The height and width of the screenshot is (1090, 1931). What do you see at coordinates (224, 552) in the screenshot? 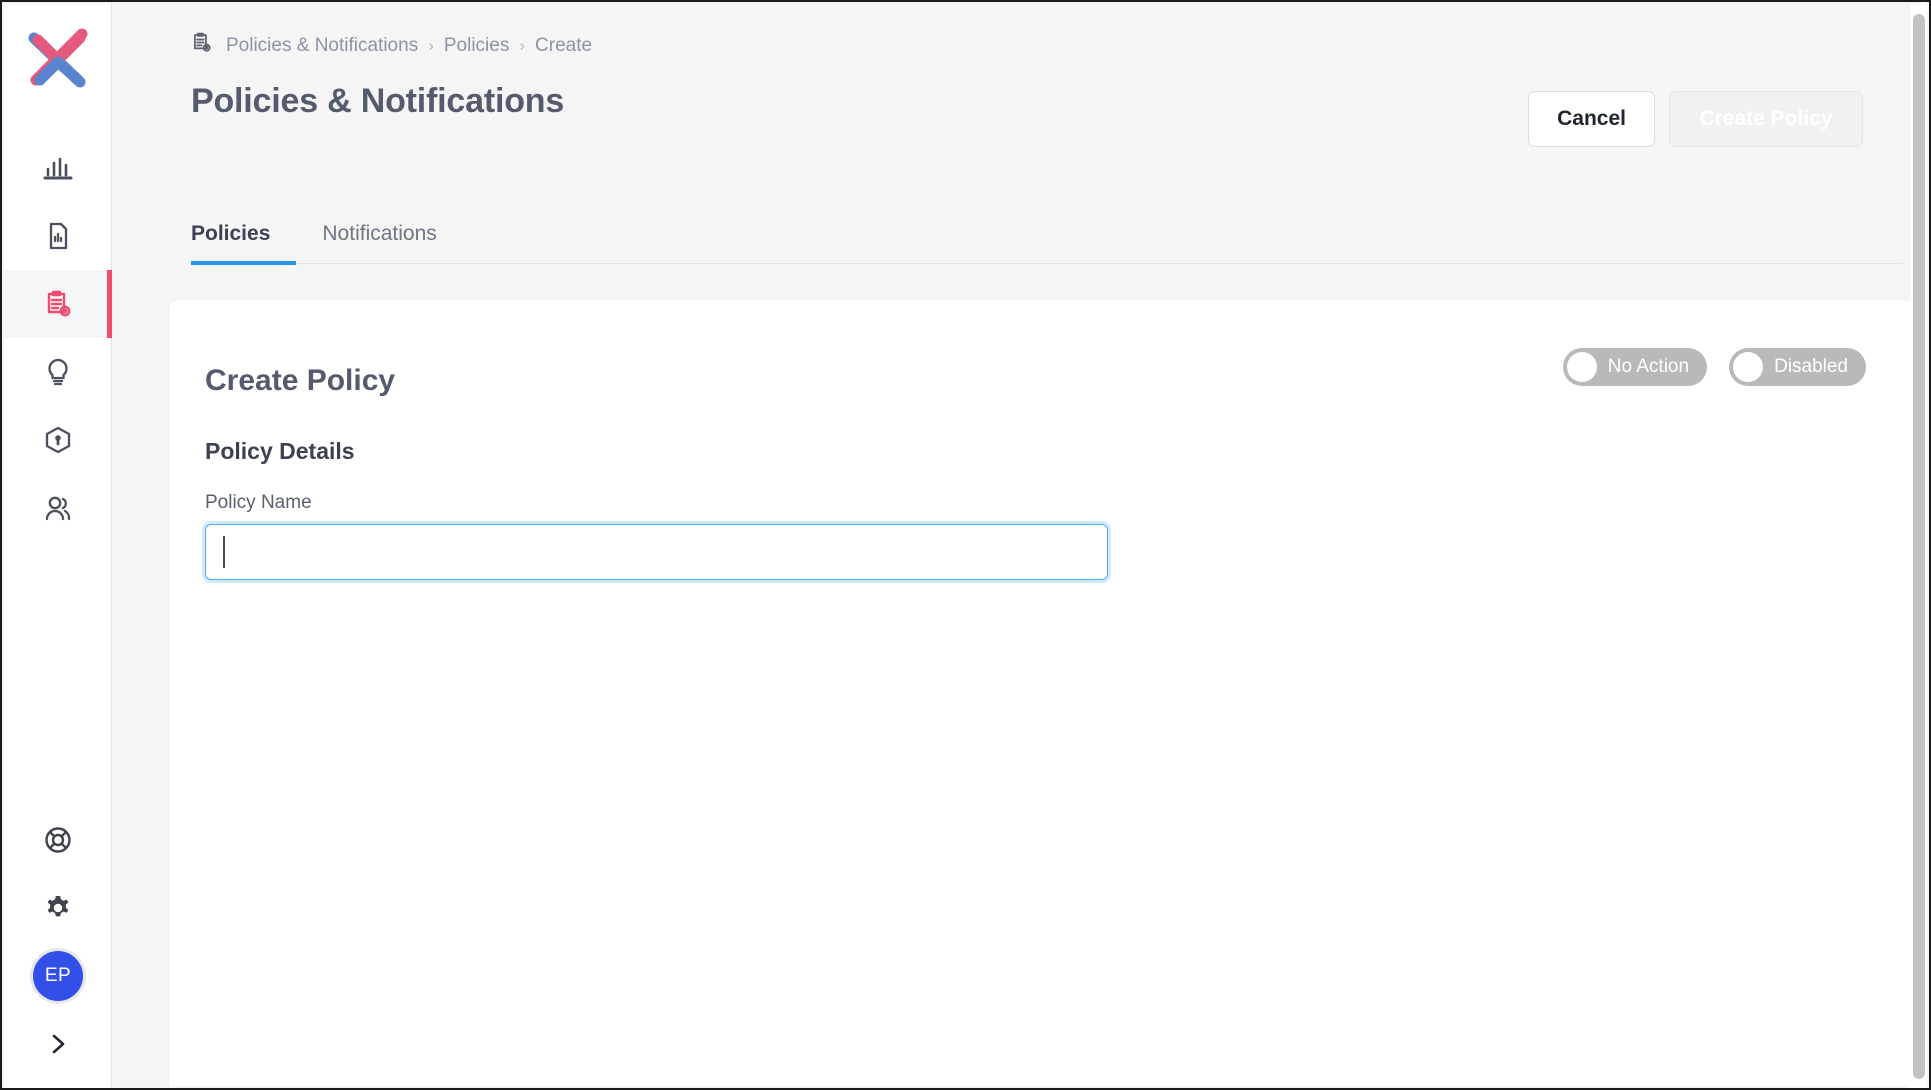
I see `text-cursor` at bounding box center [224, 552].